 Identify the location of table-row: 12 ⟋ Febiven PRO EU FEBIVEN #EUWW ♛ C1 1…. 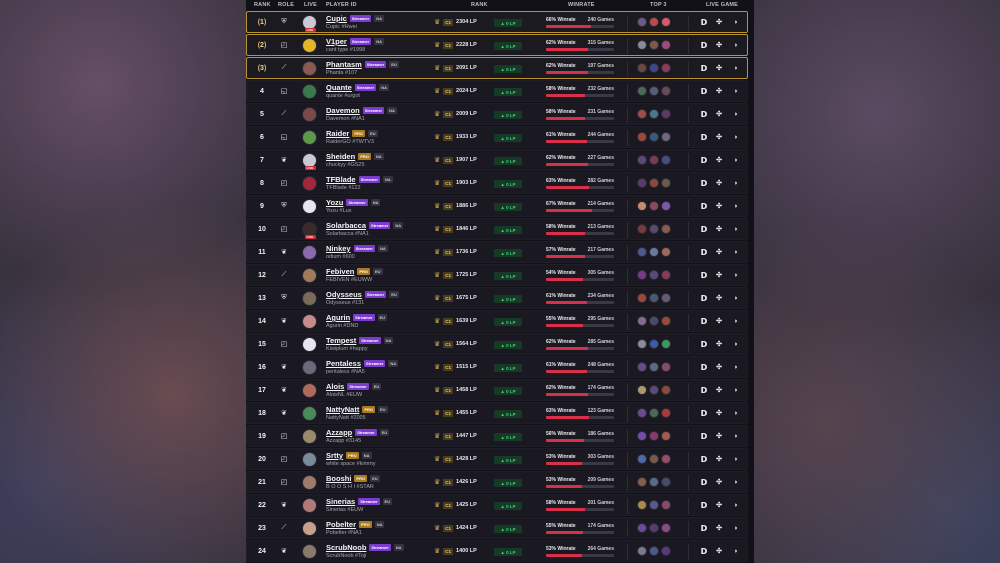
(497, 275).